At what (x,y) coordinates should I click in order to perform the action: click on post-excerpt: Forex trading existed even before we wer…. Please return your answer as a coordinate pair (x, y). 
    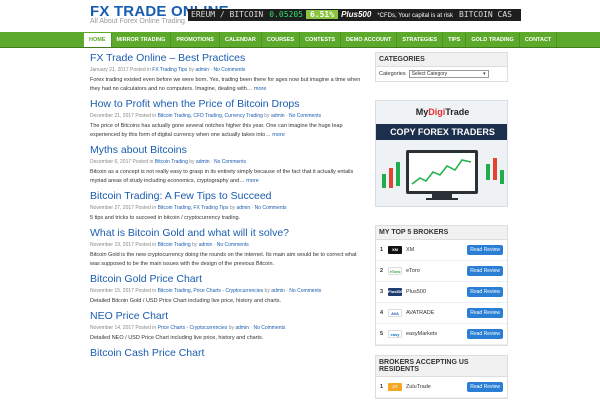
    Looking at the image, I should click on (227, 85).